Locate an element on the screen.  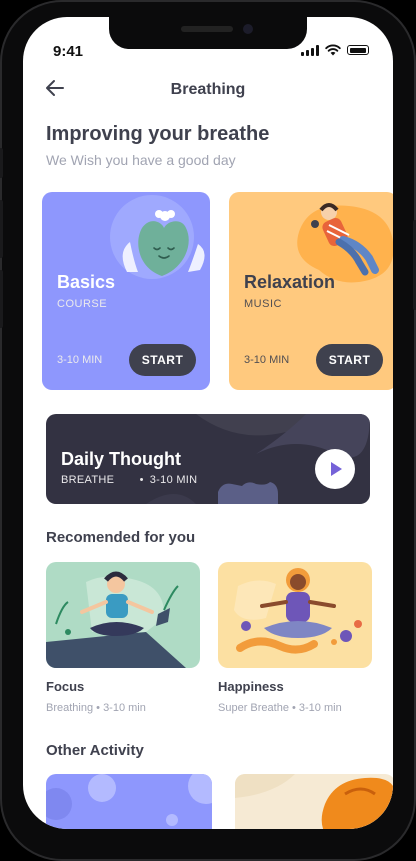
focus-title: Focus is located at coordinates (65, 686).